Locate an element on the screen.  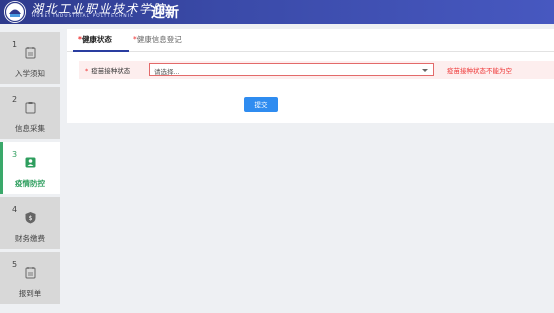
step-number: 3 is located at coordinates (15, 154).